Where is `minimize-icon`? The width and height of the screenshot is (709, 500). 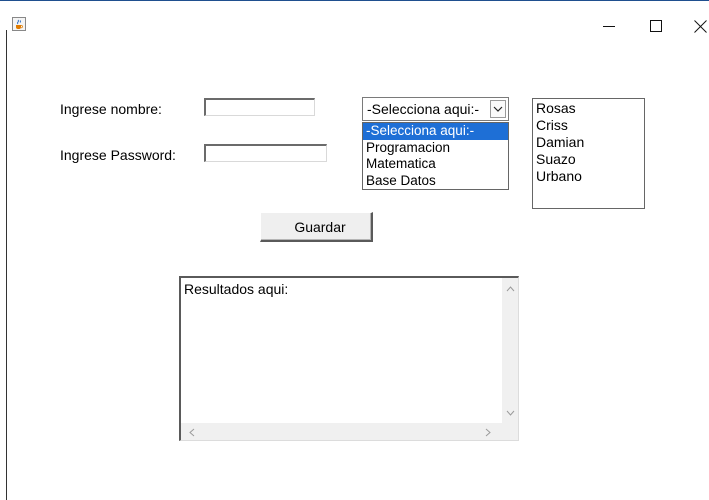
minimize-icon is located at coordinates (609, 26).